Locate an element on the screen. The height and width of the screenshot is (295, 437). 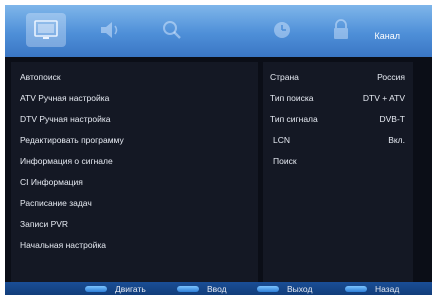
search-type-value: DTV + ATV is located at coordinates (383, 98).